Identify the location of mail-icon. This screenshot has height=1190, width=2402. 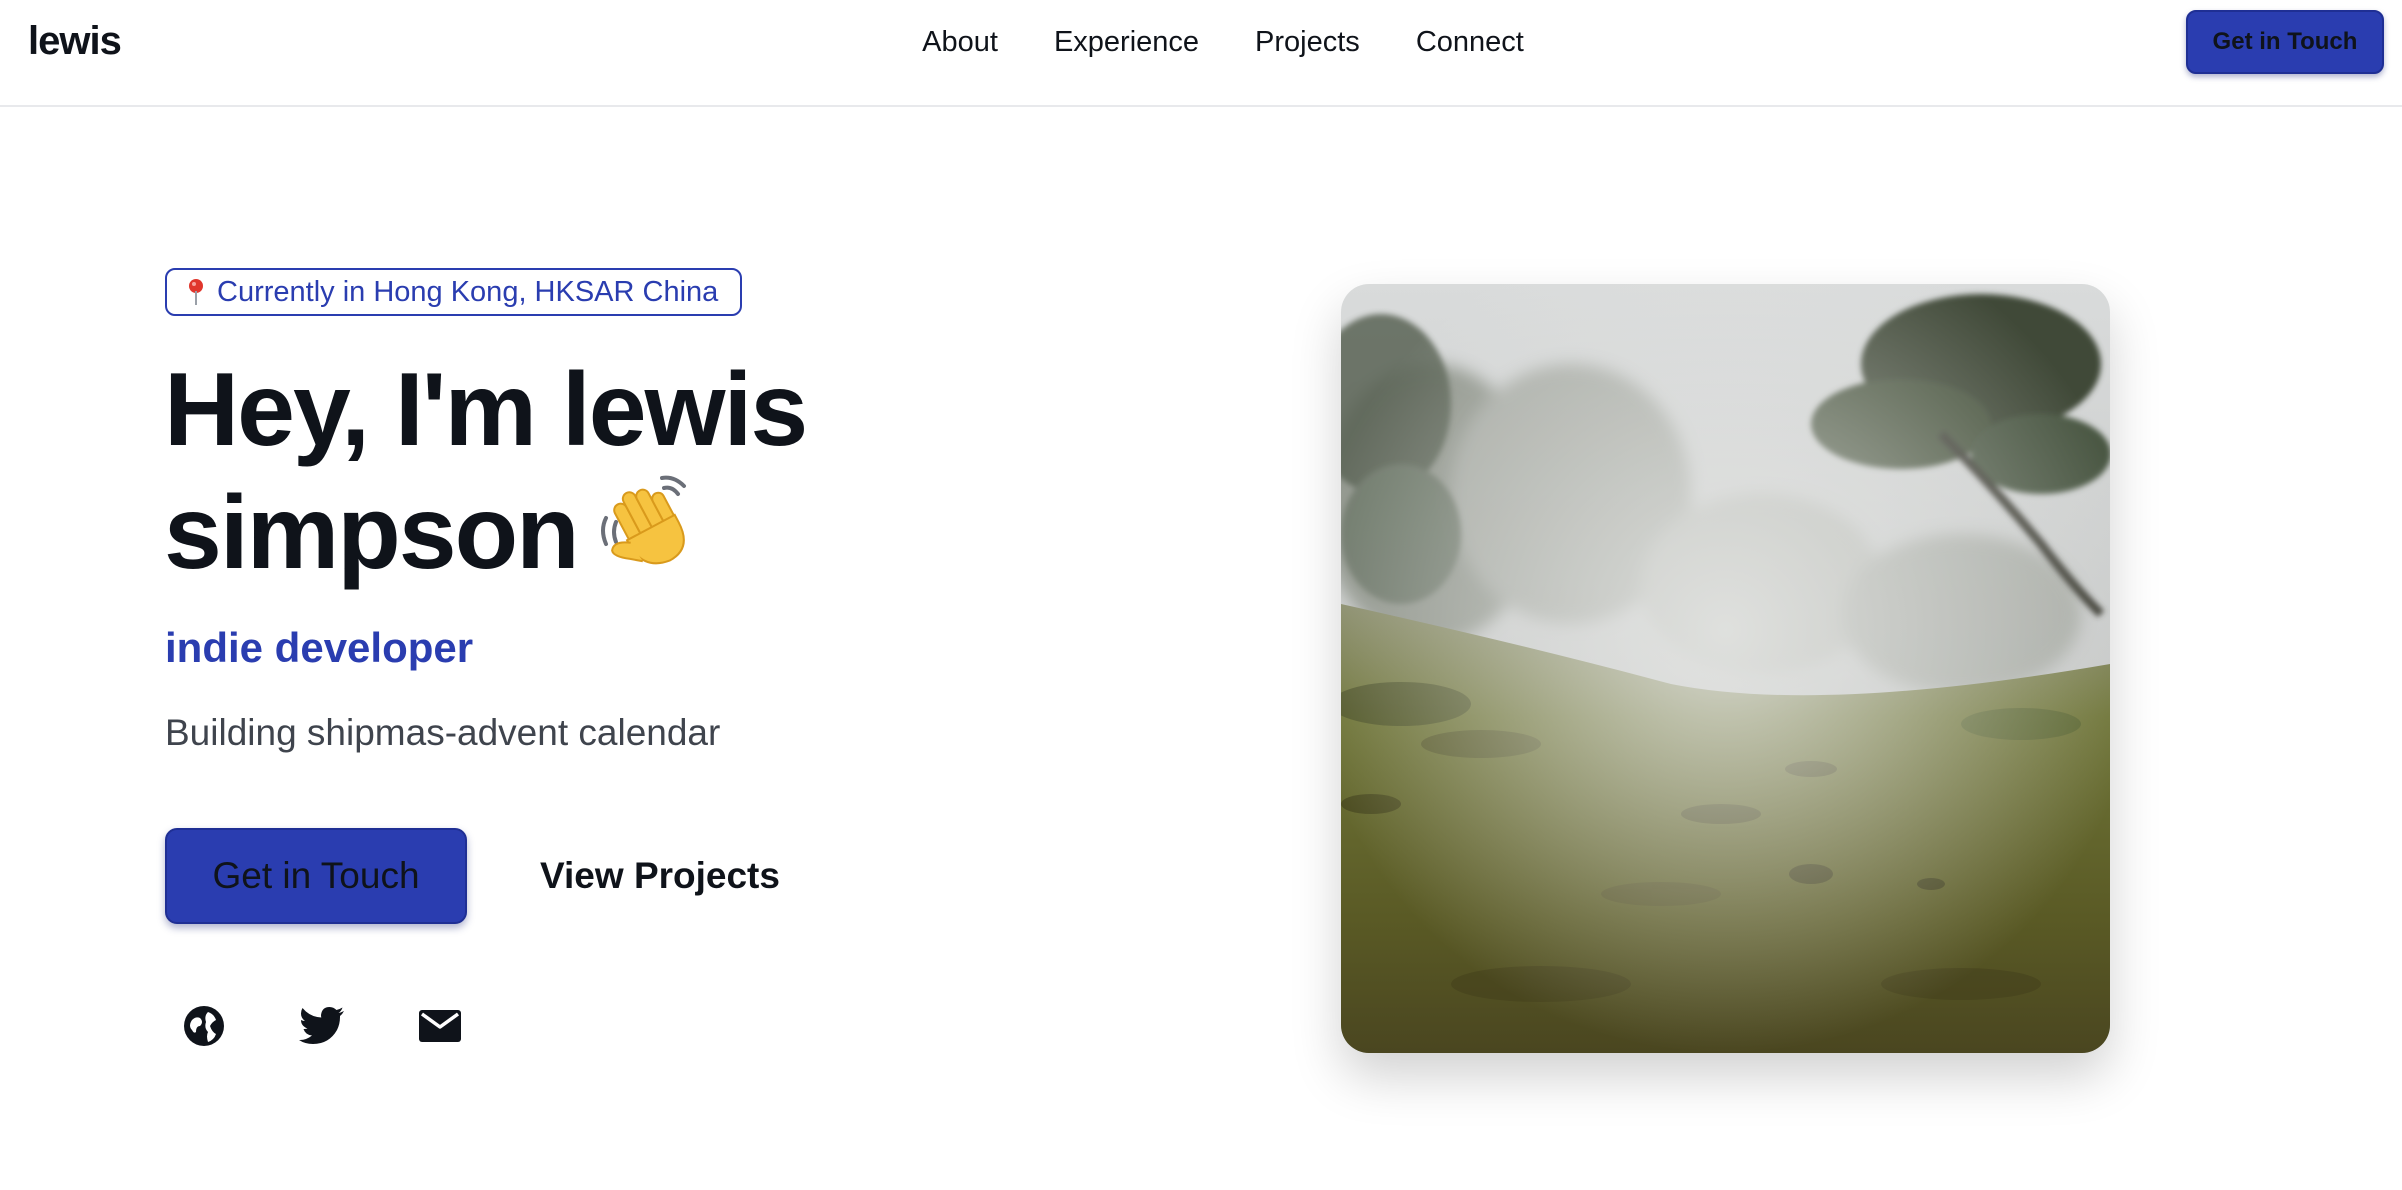
(440, 1026).